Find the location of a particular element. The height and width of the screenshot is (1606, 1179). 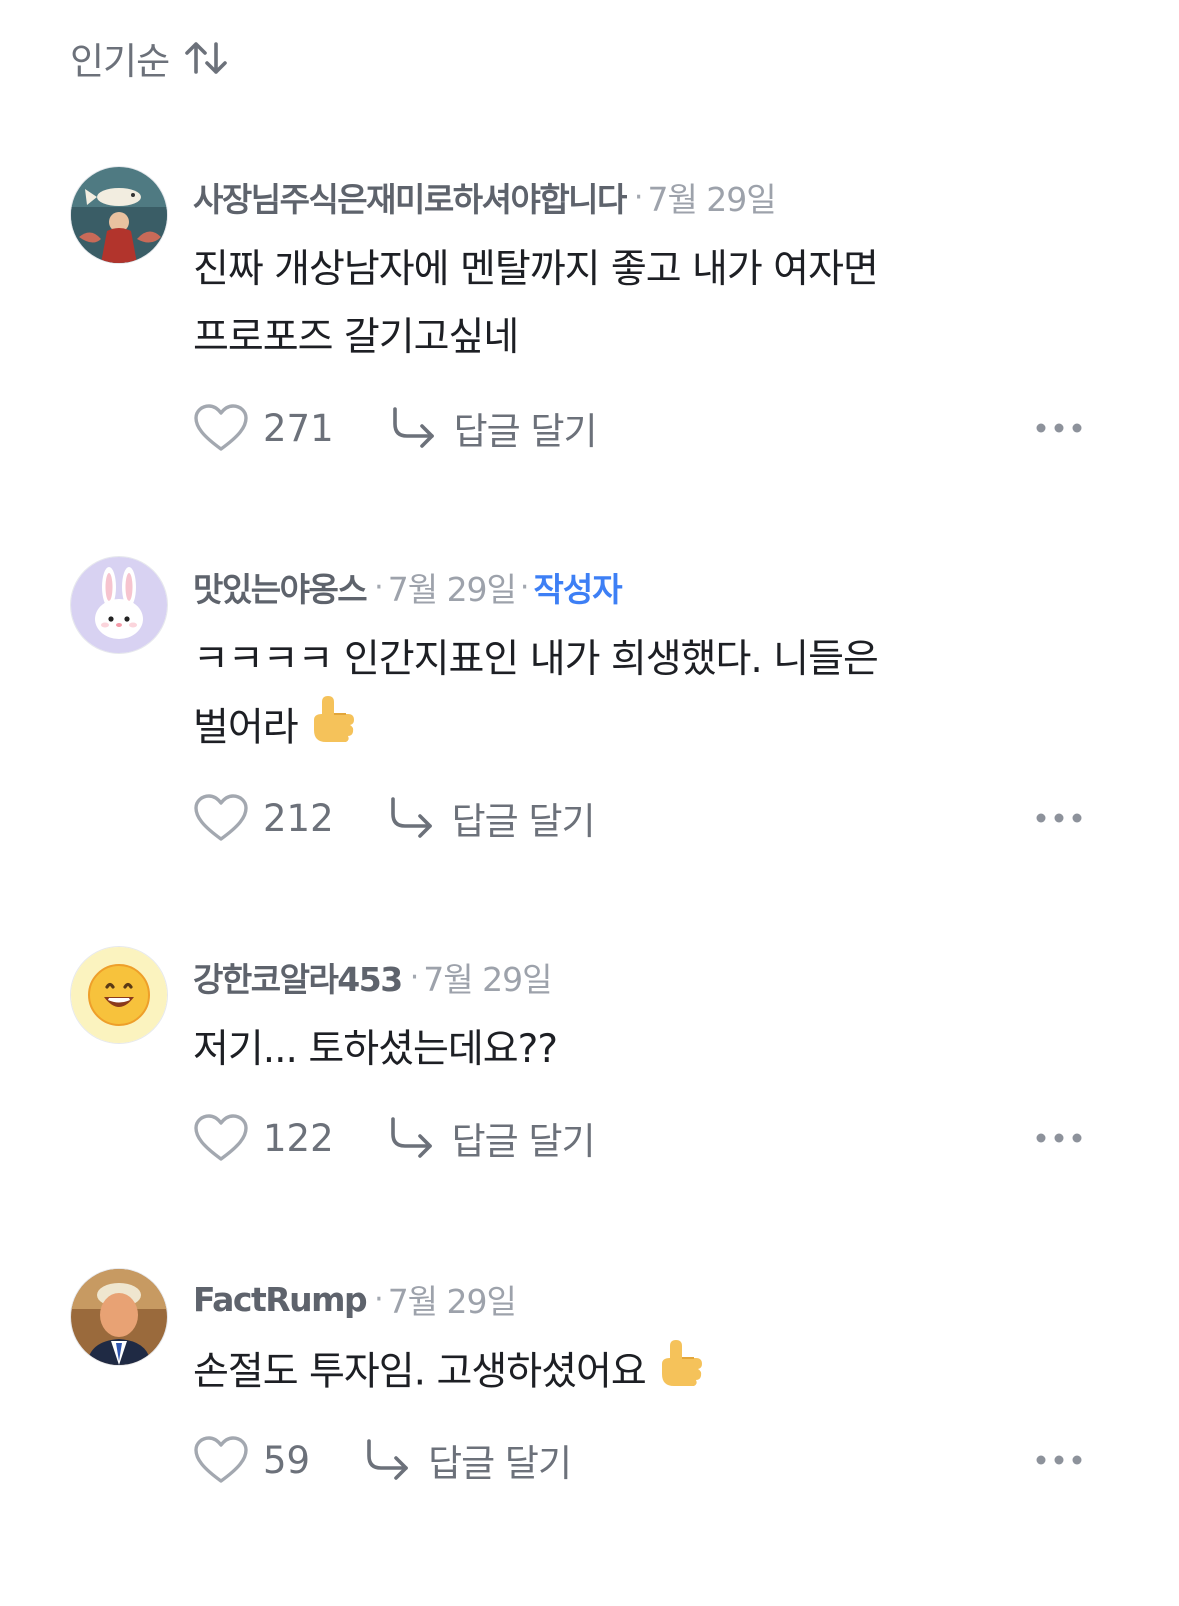

comment-line-with-emoji: 손절도 투자임. 고생하셨어요 is located at coordinates (603, 1374).